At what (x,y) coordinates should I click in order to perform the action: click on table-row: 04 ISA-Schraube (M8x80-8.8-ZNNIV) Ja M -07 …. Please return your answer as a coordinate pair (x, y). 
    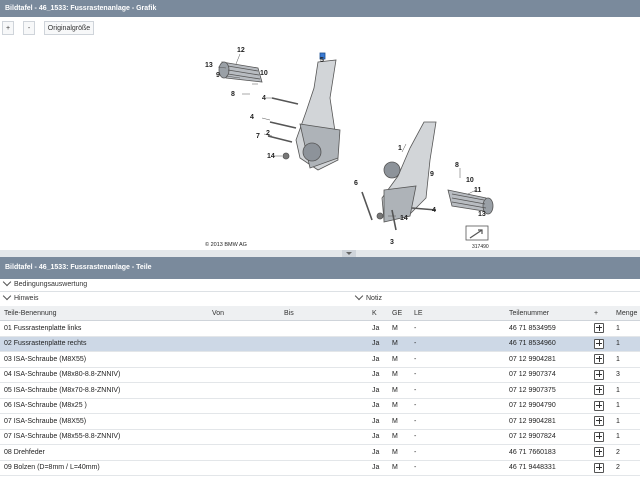
    Looking at the image, I should click on (320, 375).